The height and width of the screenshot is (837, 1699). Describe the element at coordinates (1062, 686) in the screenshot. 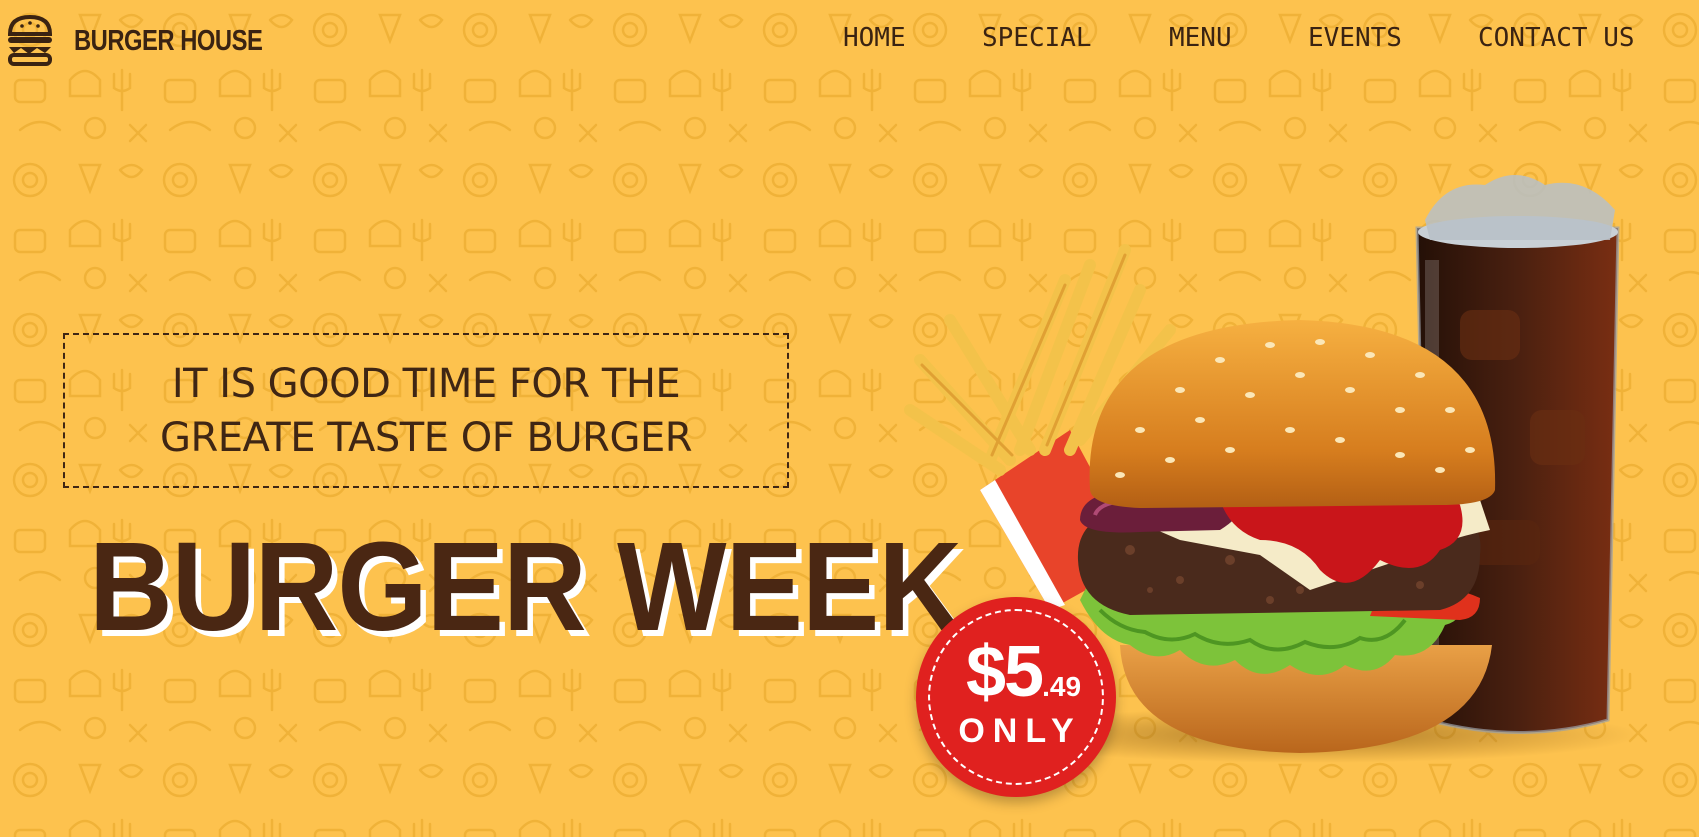

I see `price-cents: .49` at that location.